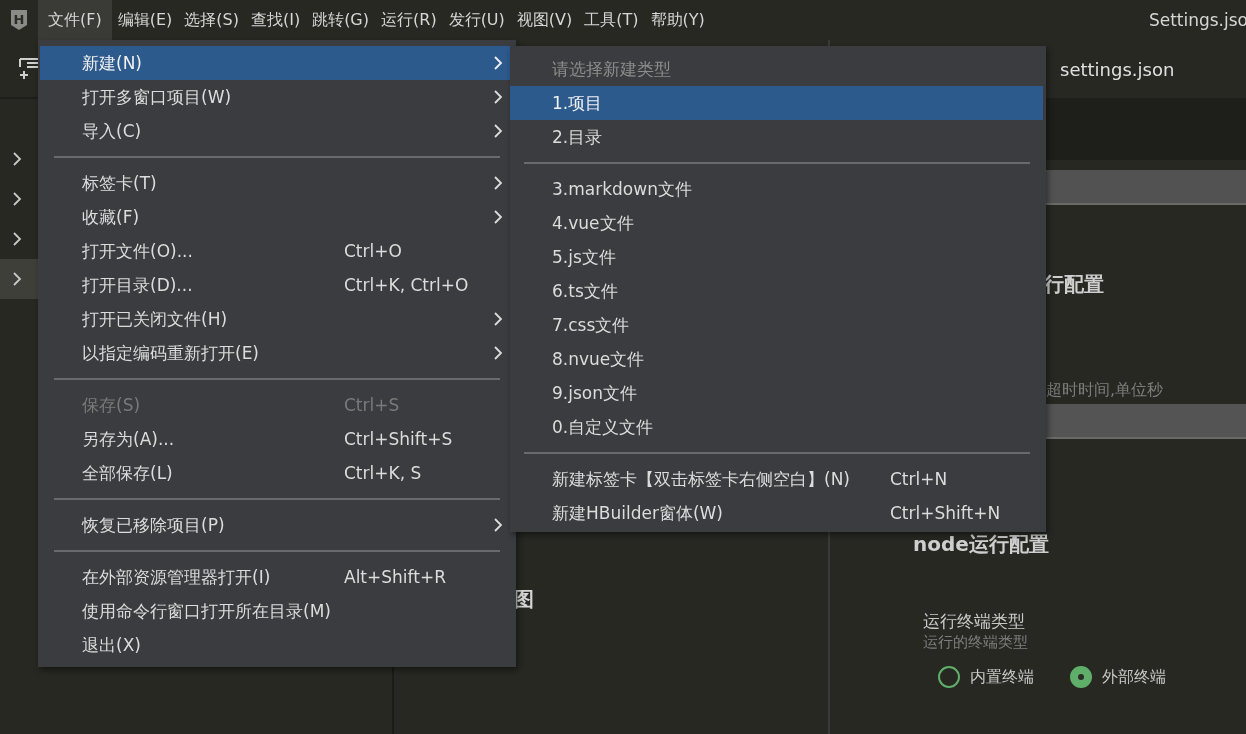 This screenshot has height=734, width=1246. What do you see at coordinates (1002, 677) in the screenshot?
I see `radio-label: 内置终端` at bounding box center [1002, 677].